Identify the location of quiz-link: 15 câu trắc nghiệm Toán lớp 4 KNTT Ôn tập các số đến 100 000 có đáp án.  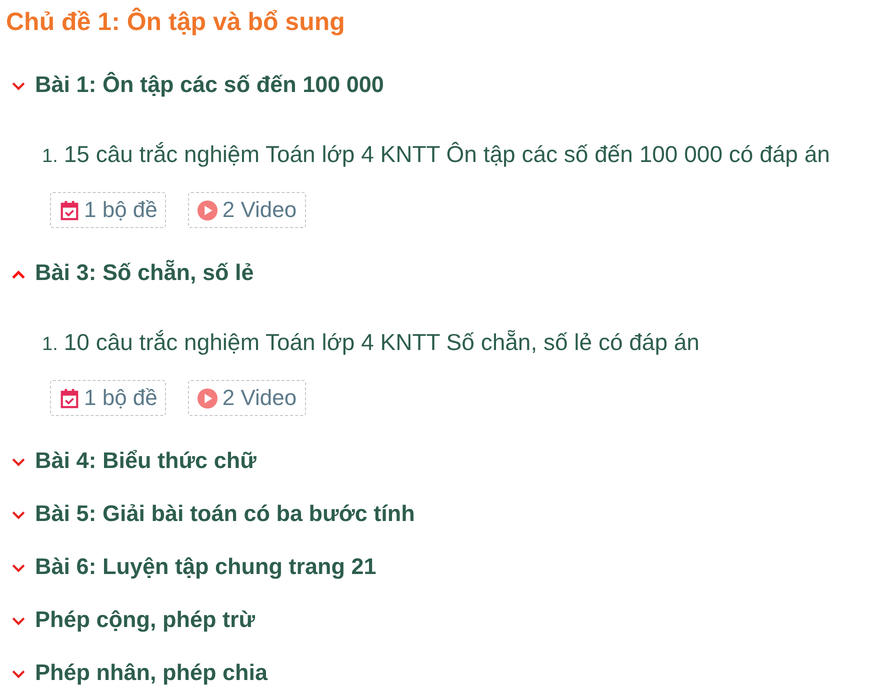
(447, 154).